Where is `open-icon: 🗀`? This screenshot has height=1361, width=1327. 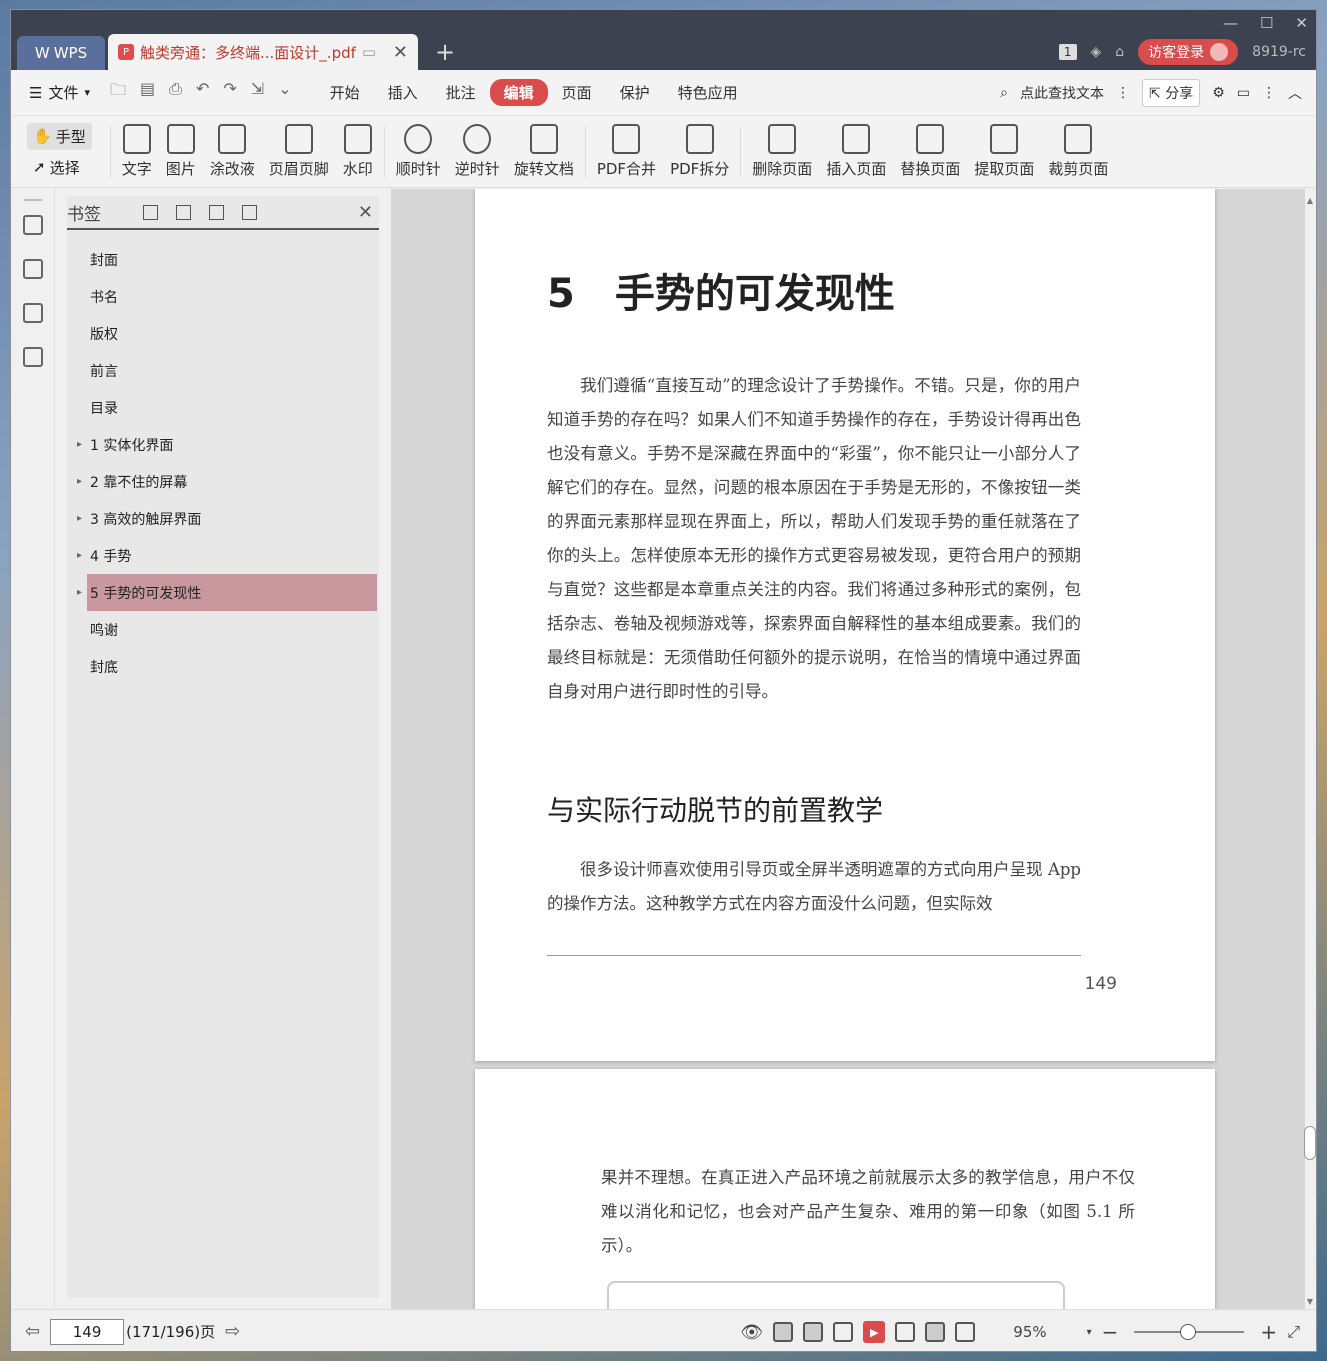
open-icon: 🗀 is located at coordinates (118, 92).